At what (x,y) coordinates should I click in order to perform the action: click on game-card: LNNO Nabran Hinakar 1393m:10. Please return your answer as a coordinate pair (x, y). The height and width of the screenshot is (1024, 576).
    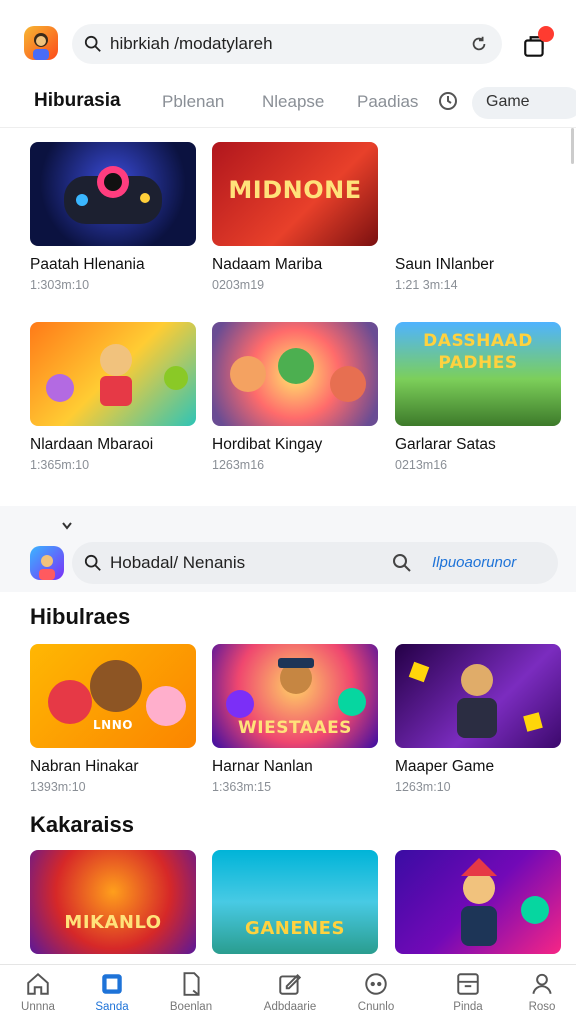
    Looking at the image, I should click on (113, 719).